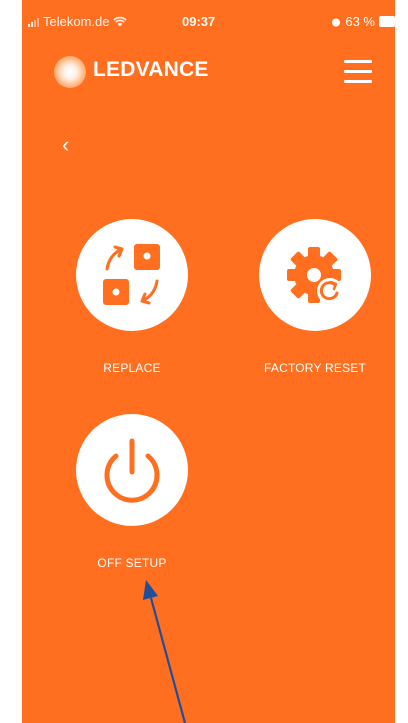  I want to click on alarm-icon, so click(336, 22).